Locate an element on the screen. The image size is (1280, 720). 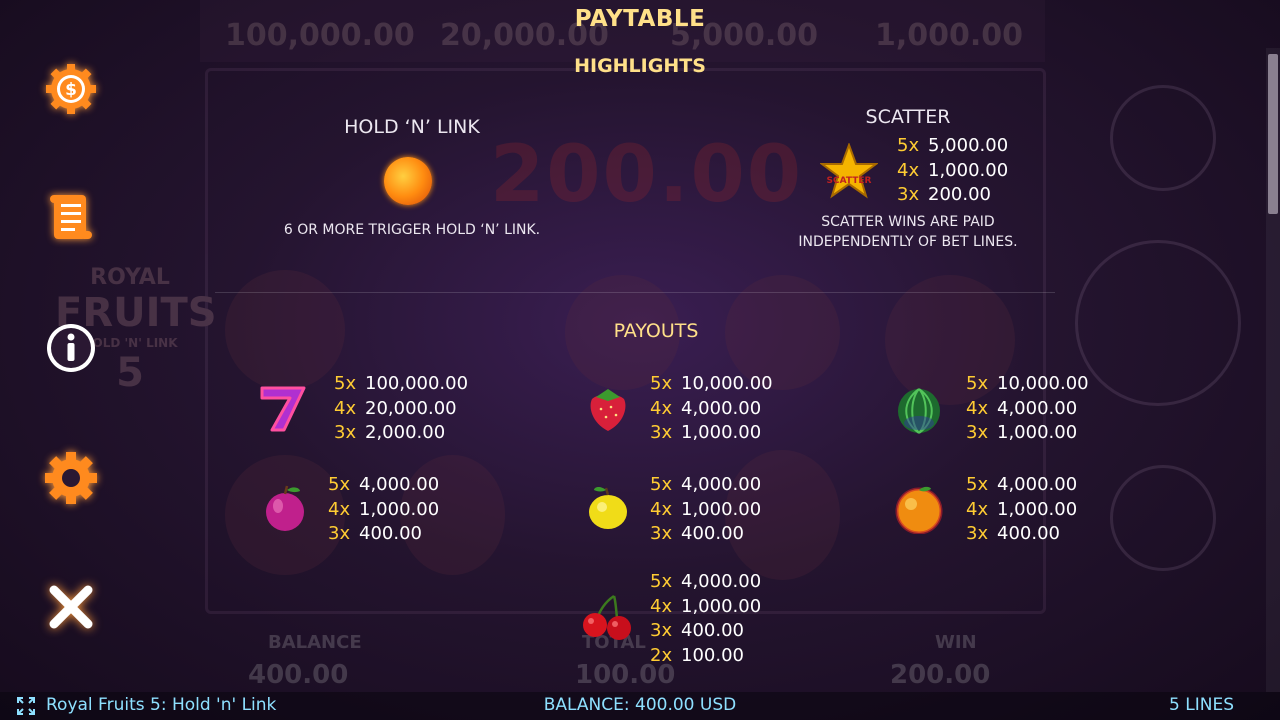
seven-pays: 5x 100,000.00 4x 20,000.00 3x 2,000.00 is located at coordinates (401, 409).